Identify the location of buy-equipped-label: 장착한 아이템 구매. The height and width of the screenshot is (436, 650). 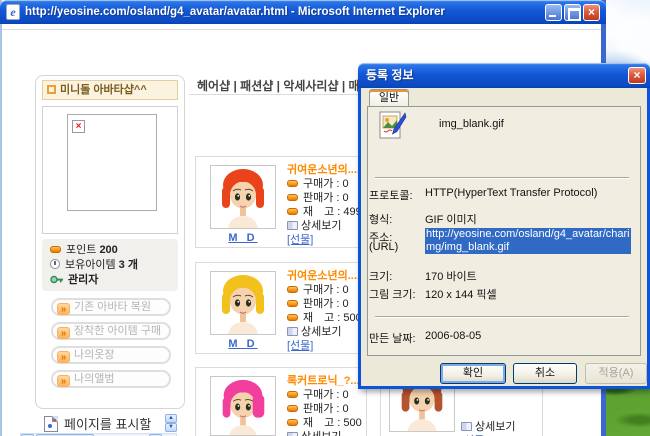
(118, 331).